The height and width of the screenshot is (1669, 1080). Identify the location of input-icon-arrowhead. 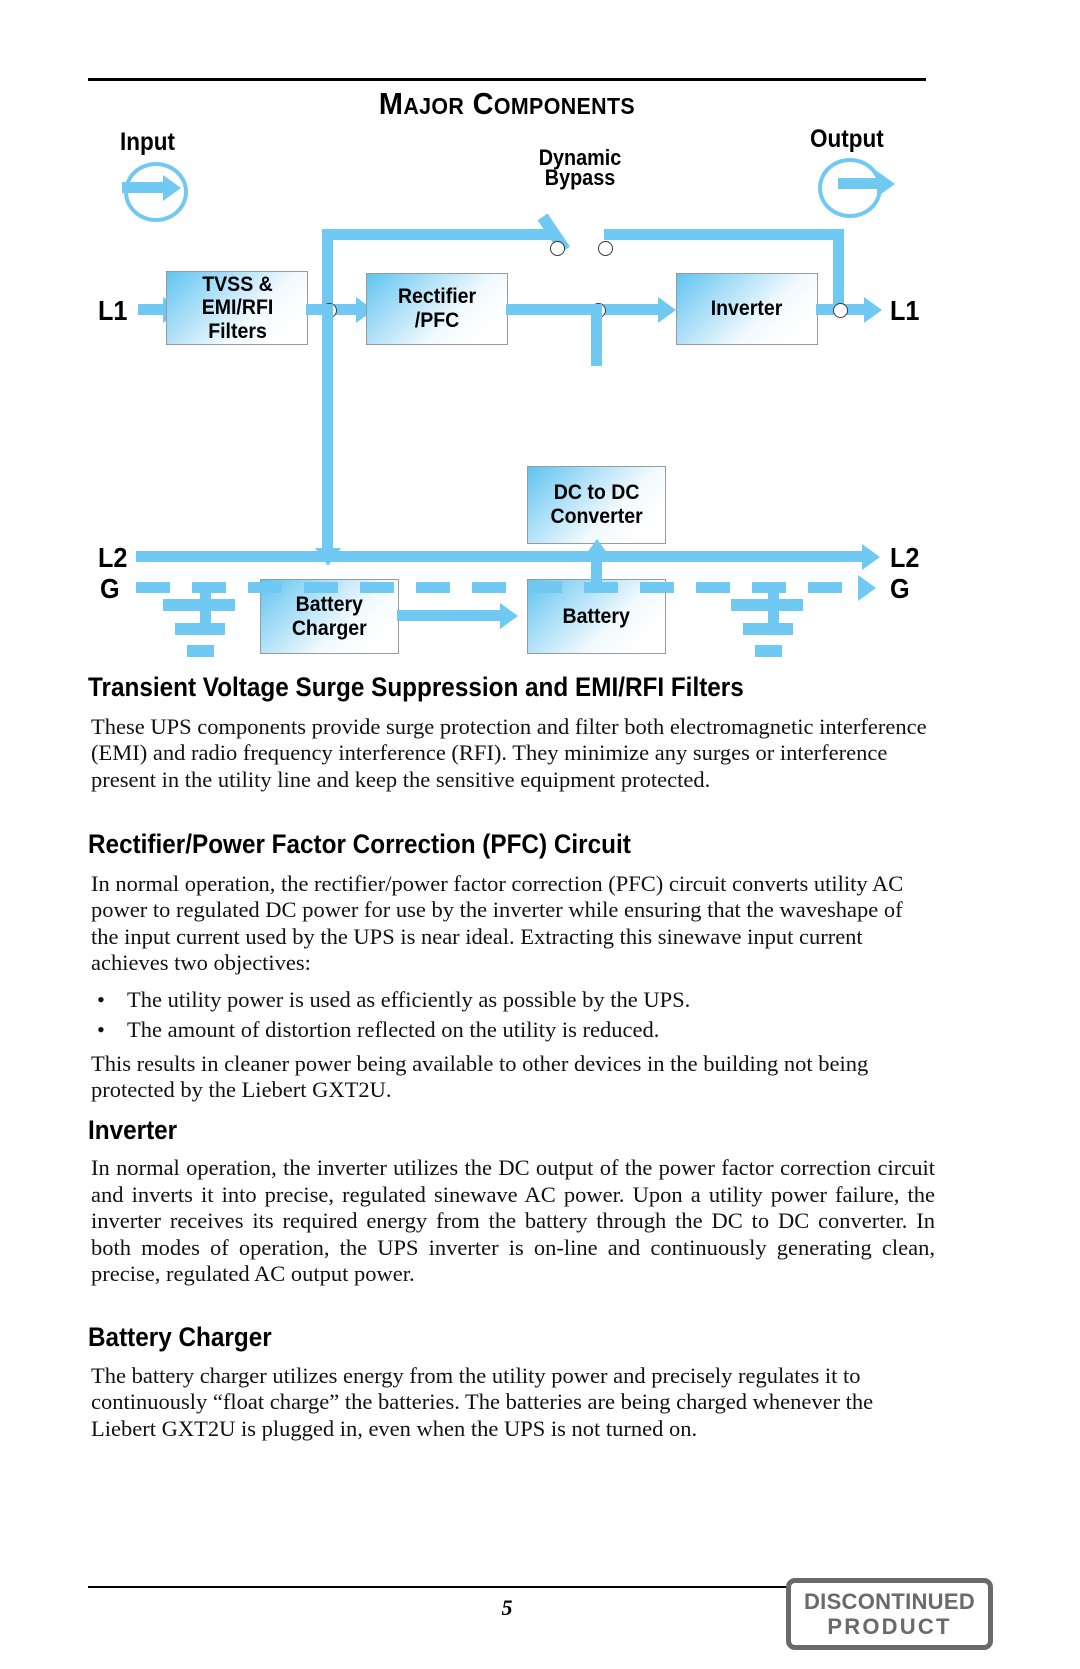
(172, 188).